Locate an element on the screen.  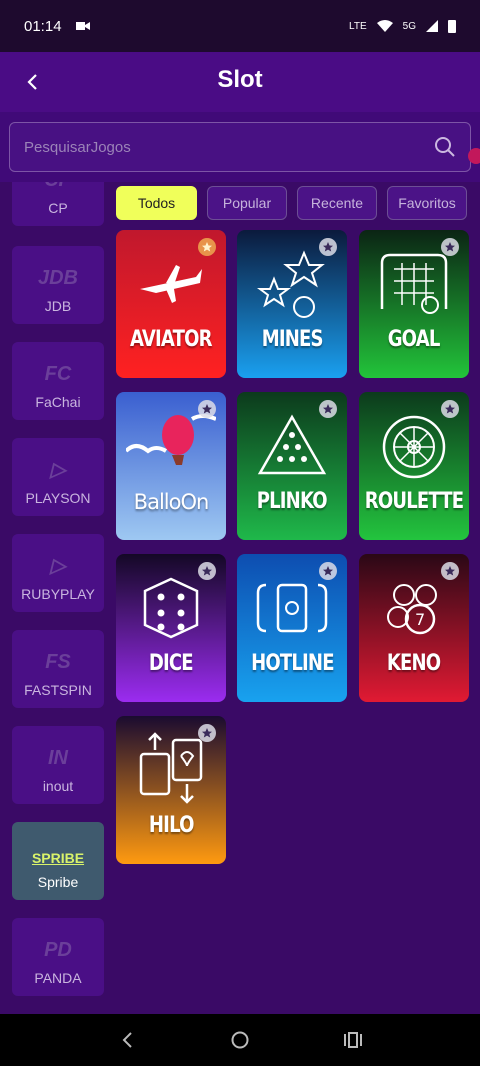
sidebar-item-rubyplay: ▷ RUBYPLAY is located at coordinates (58, 573).